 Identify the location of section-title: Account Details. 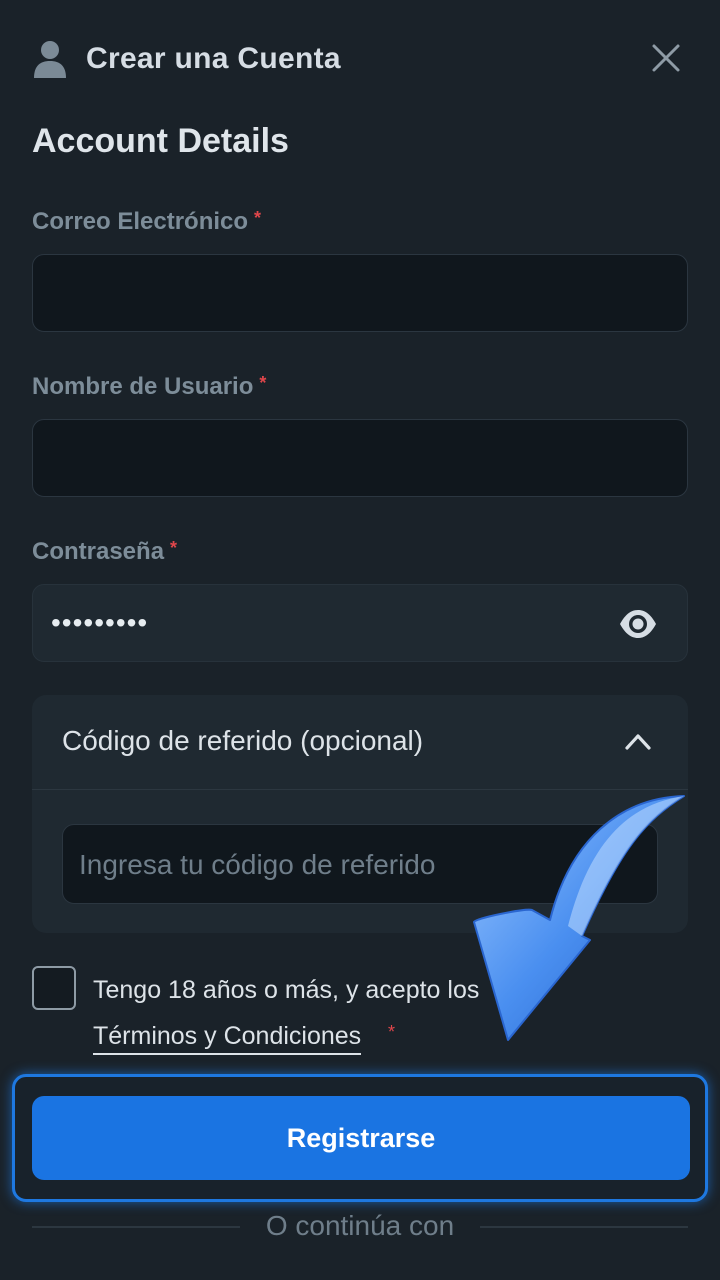
(160, 141).